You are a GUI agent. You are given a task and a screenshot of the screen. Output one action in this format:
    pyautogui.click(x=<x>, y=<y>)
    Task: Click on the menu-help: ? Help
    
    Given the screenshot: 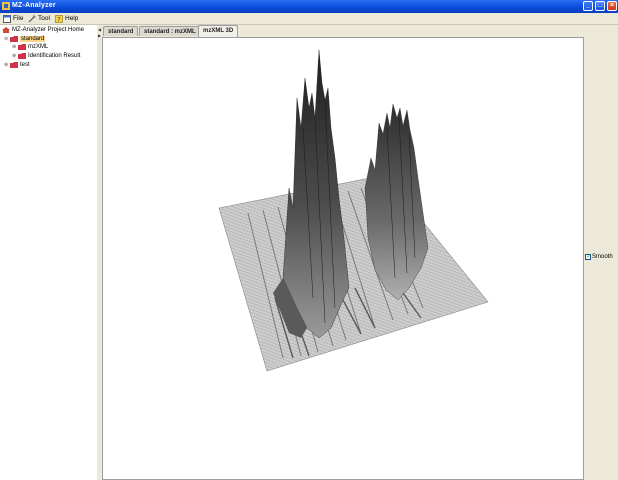 What is the action you would take?
    pyautogui.click(x=66, y=18)
    